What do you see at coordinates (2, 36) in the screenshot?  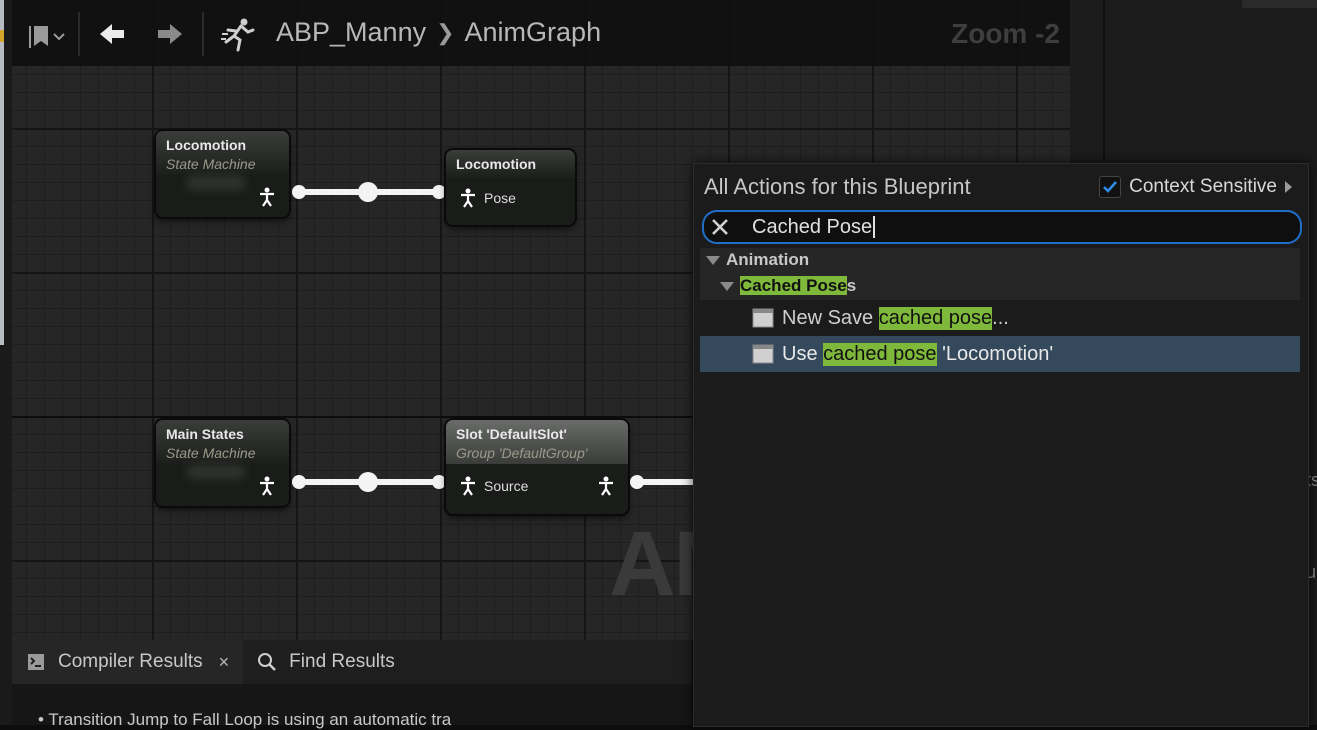 I see `left-panel-marker` at bounding box center [2, 36].